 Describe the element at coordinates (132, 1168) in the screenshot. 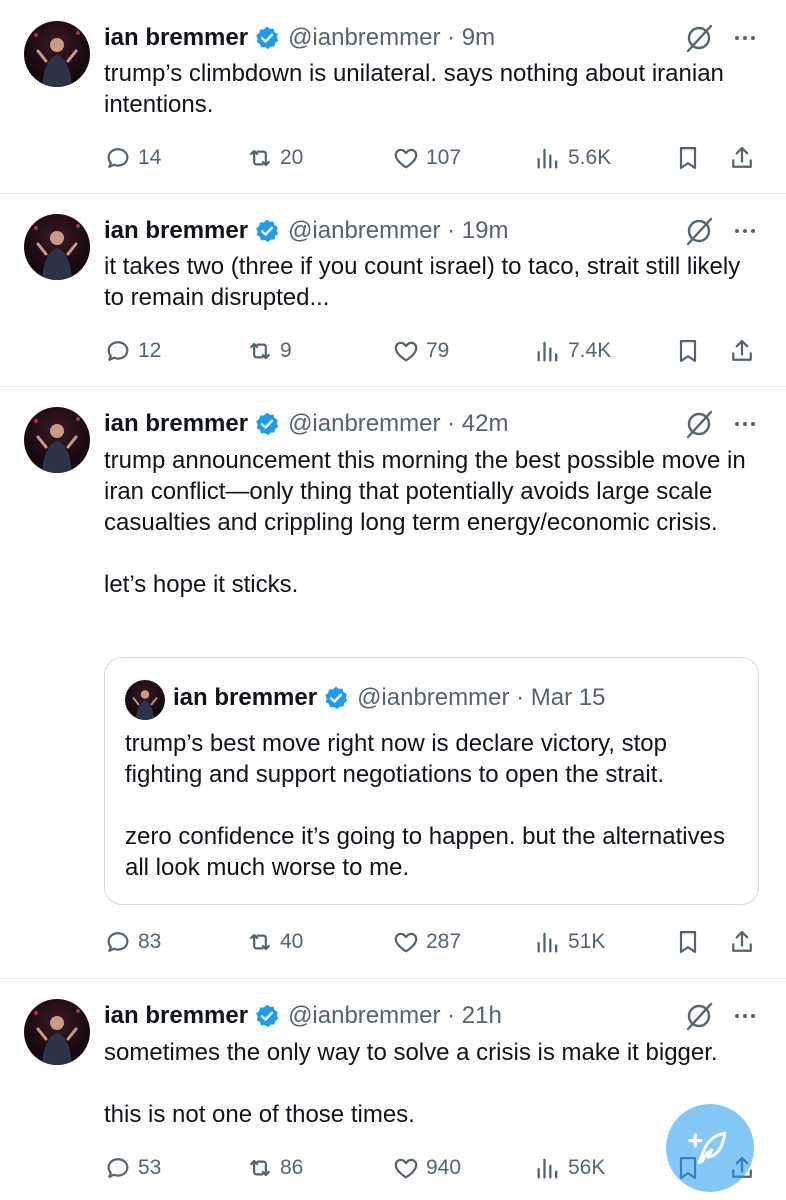

I see `reply-button: 53` at that location.